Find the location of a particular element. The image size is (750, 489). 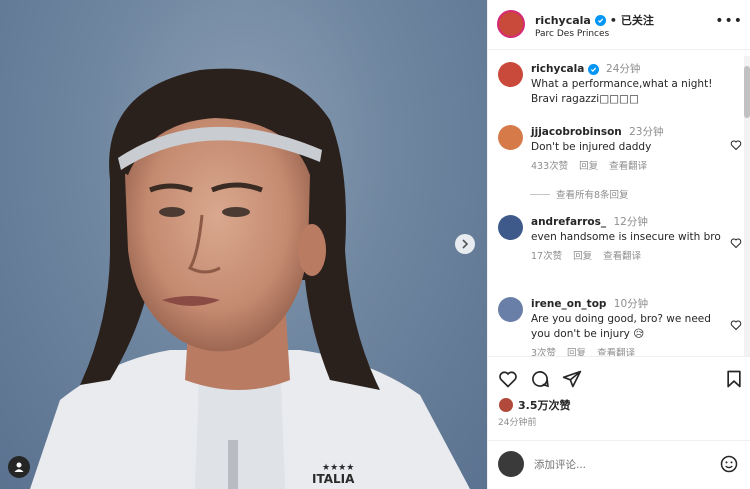

likes-count: 3.5万次赞 is located at coordinates (544, 405).